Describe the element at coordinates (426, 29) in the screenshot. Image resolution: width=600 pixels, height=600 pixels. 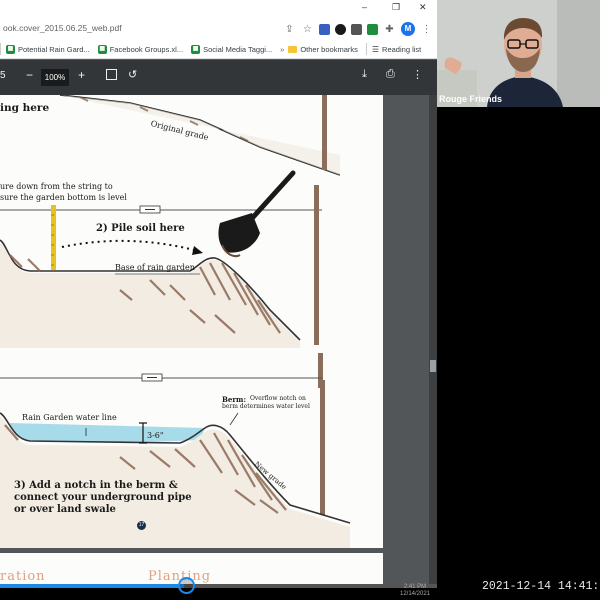
I see `browser-menu-icon: ⋮` at that location.